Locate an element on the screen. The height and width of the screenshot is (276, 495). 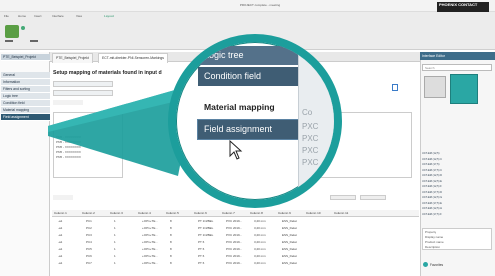
grid-column-header: Column 7 is located at coordinates (228, 213).